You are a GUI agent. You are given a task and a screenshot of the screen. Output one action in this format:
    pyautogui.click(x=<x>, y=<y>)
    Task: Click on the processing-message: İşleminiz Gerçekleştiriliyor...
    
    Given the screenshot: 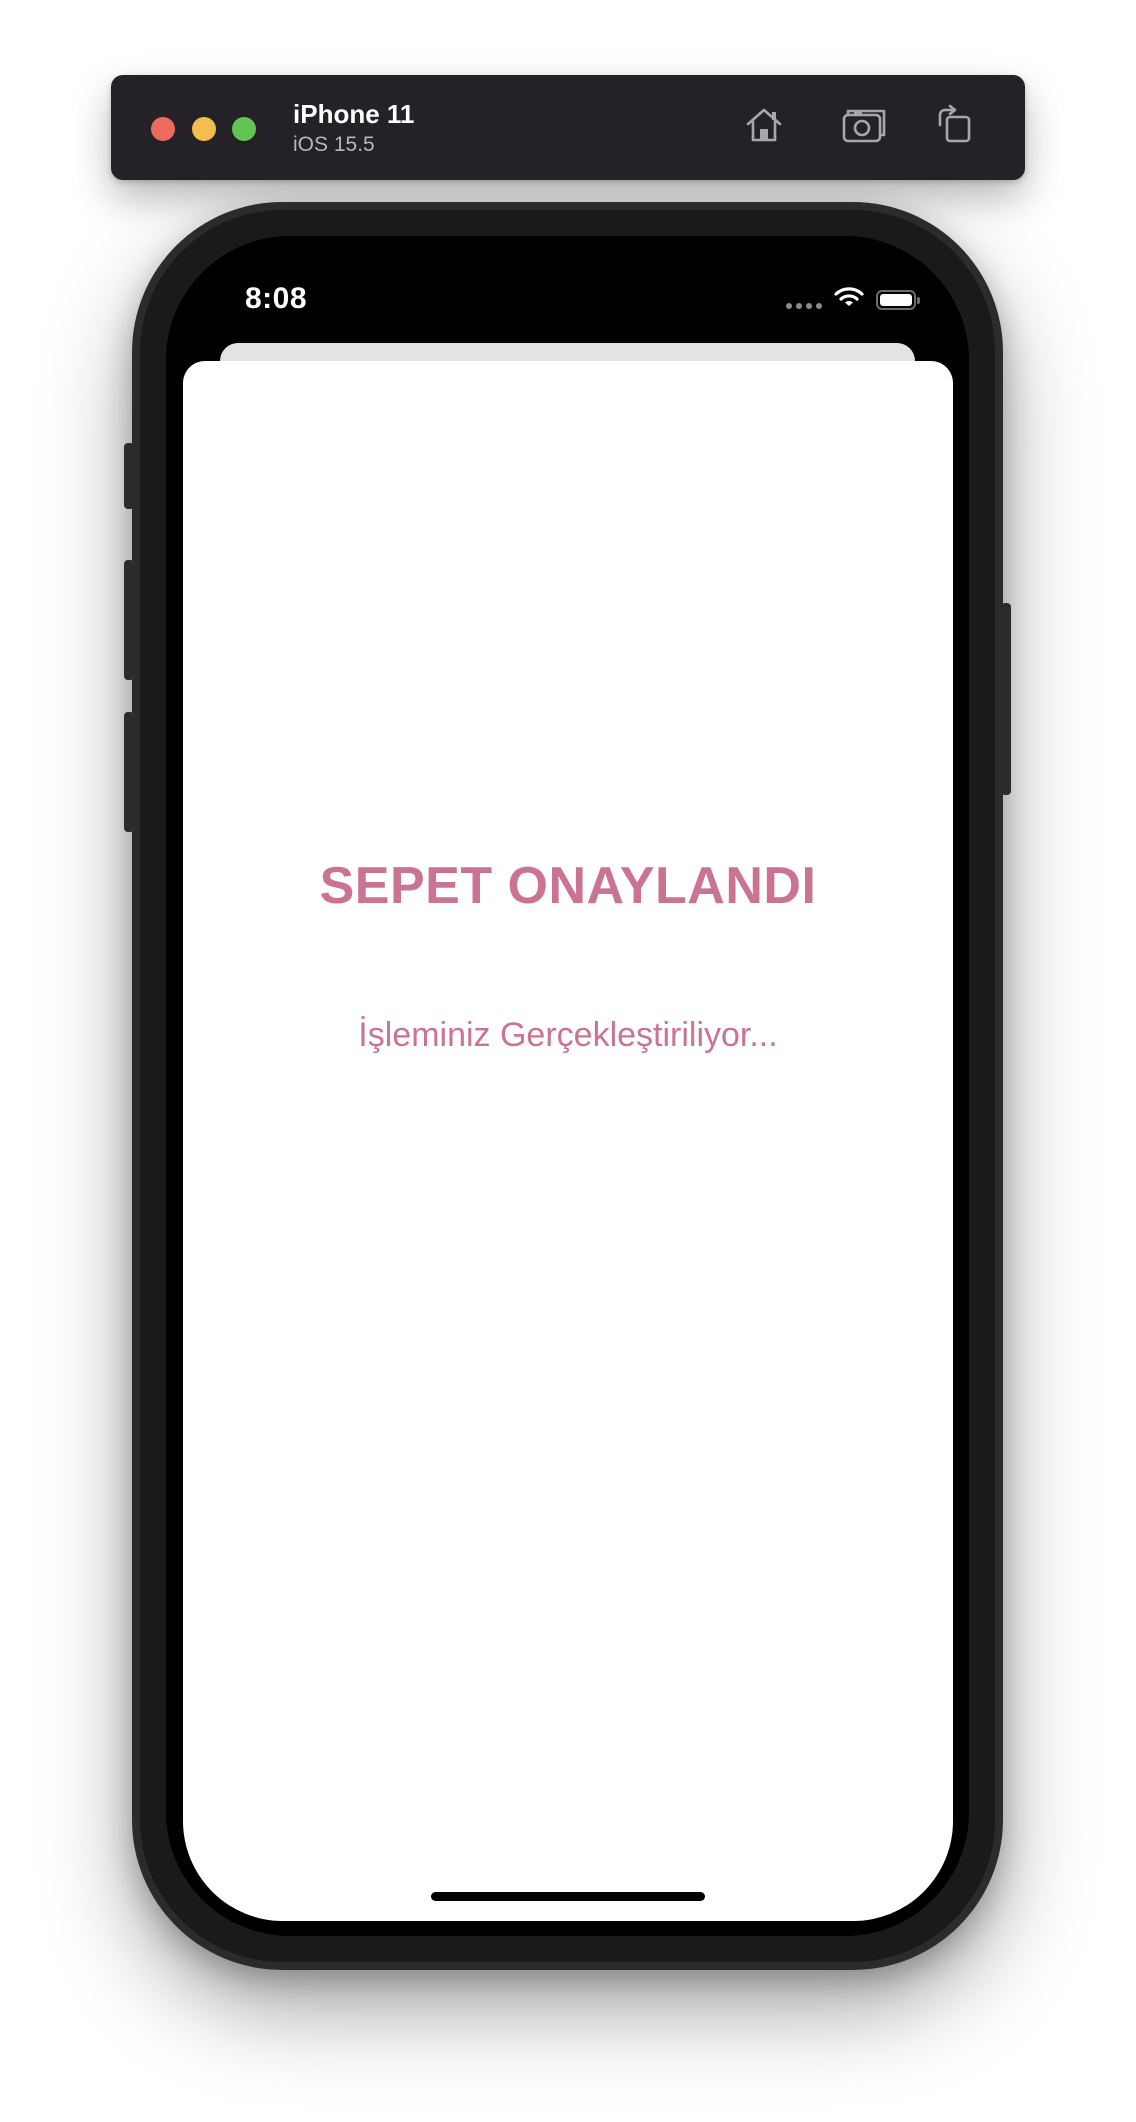 What is the action you would take?
    pyautogui.click(x=568, y=1035)
    